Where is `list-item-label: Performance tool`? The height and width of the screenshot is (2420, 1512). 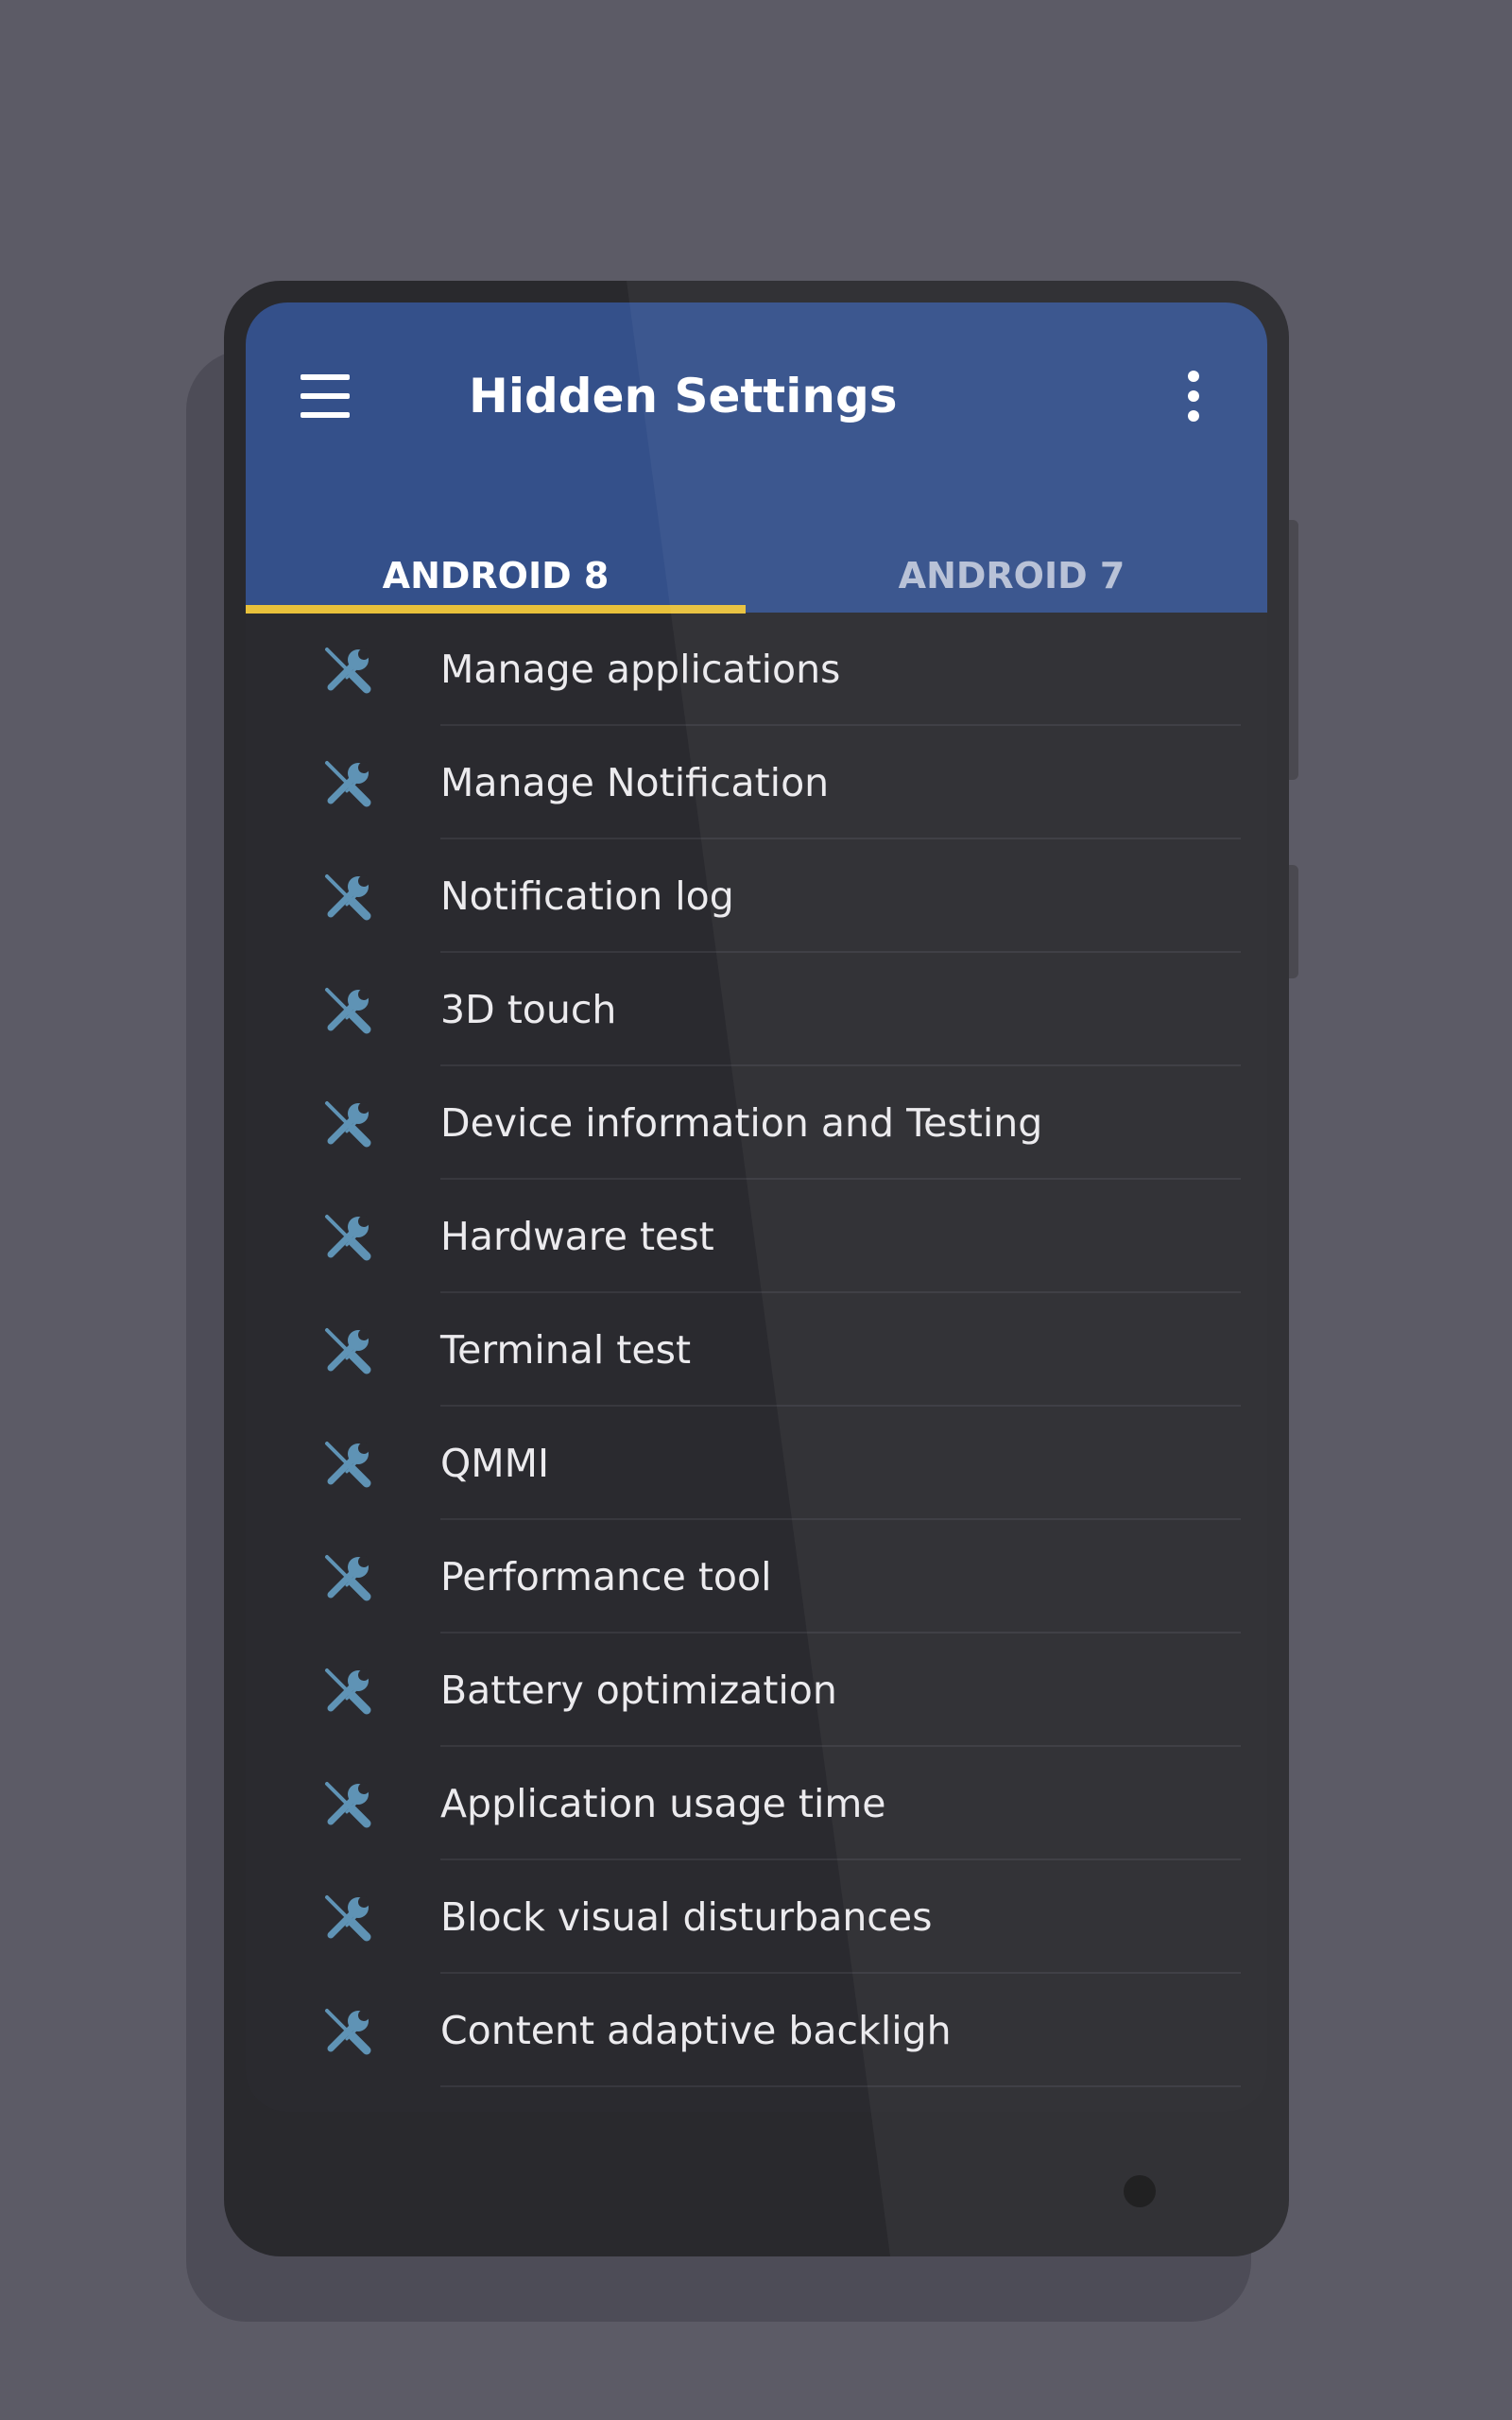 list-item-label: Performance tool is located at coordinates (606, 1576).